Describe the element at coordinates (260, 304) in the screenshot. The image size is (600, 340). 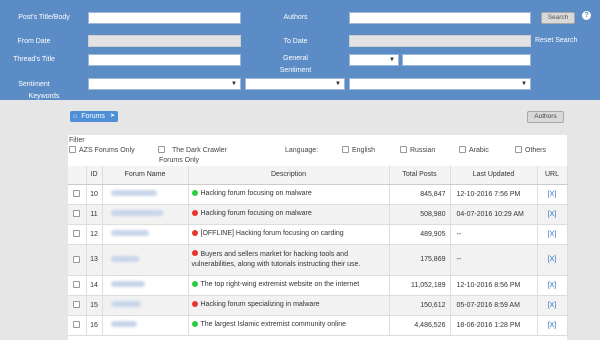
I see `row-description-text: Hacking forum specializing in malware` at that location.